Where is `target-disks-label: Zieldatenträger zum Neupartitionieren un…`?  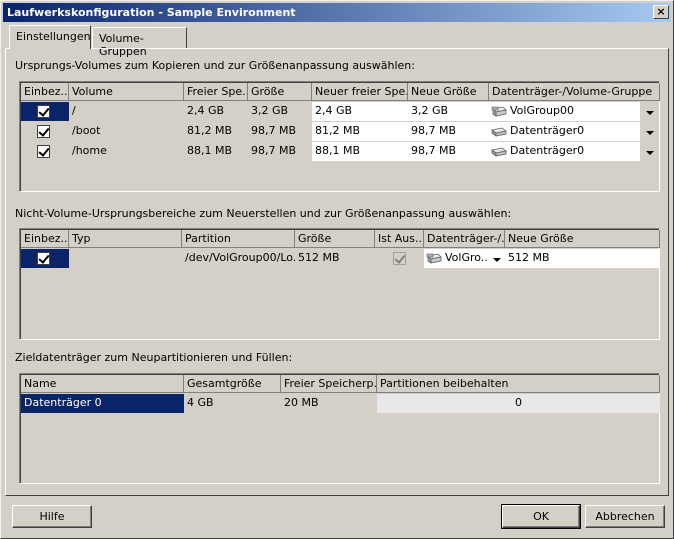
target-disks-label: Zieldatenträger zum Neupartitionieren un… is located at coordinates (154, 357).